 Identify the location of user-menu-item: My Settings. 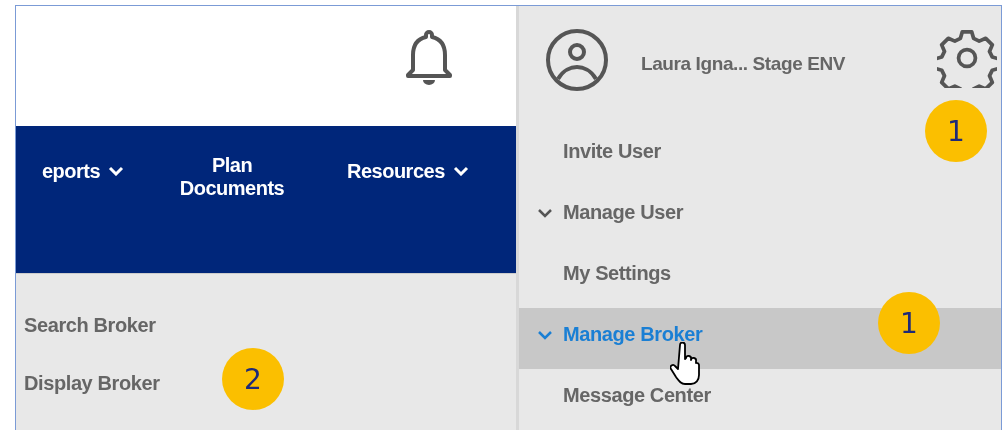
(604, 273).